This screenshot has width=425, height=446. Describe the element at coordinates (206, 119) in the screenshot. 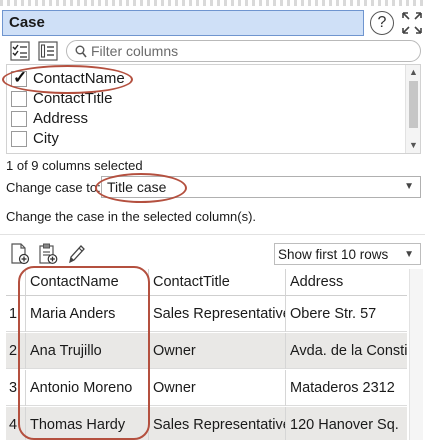

I see `column-item-address: Address` at that location.